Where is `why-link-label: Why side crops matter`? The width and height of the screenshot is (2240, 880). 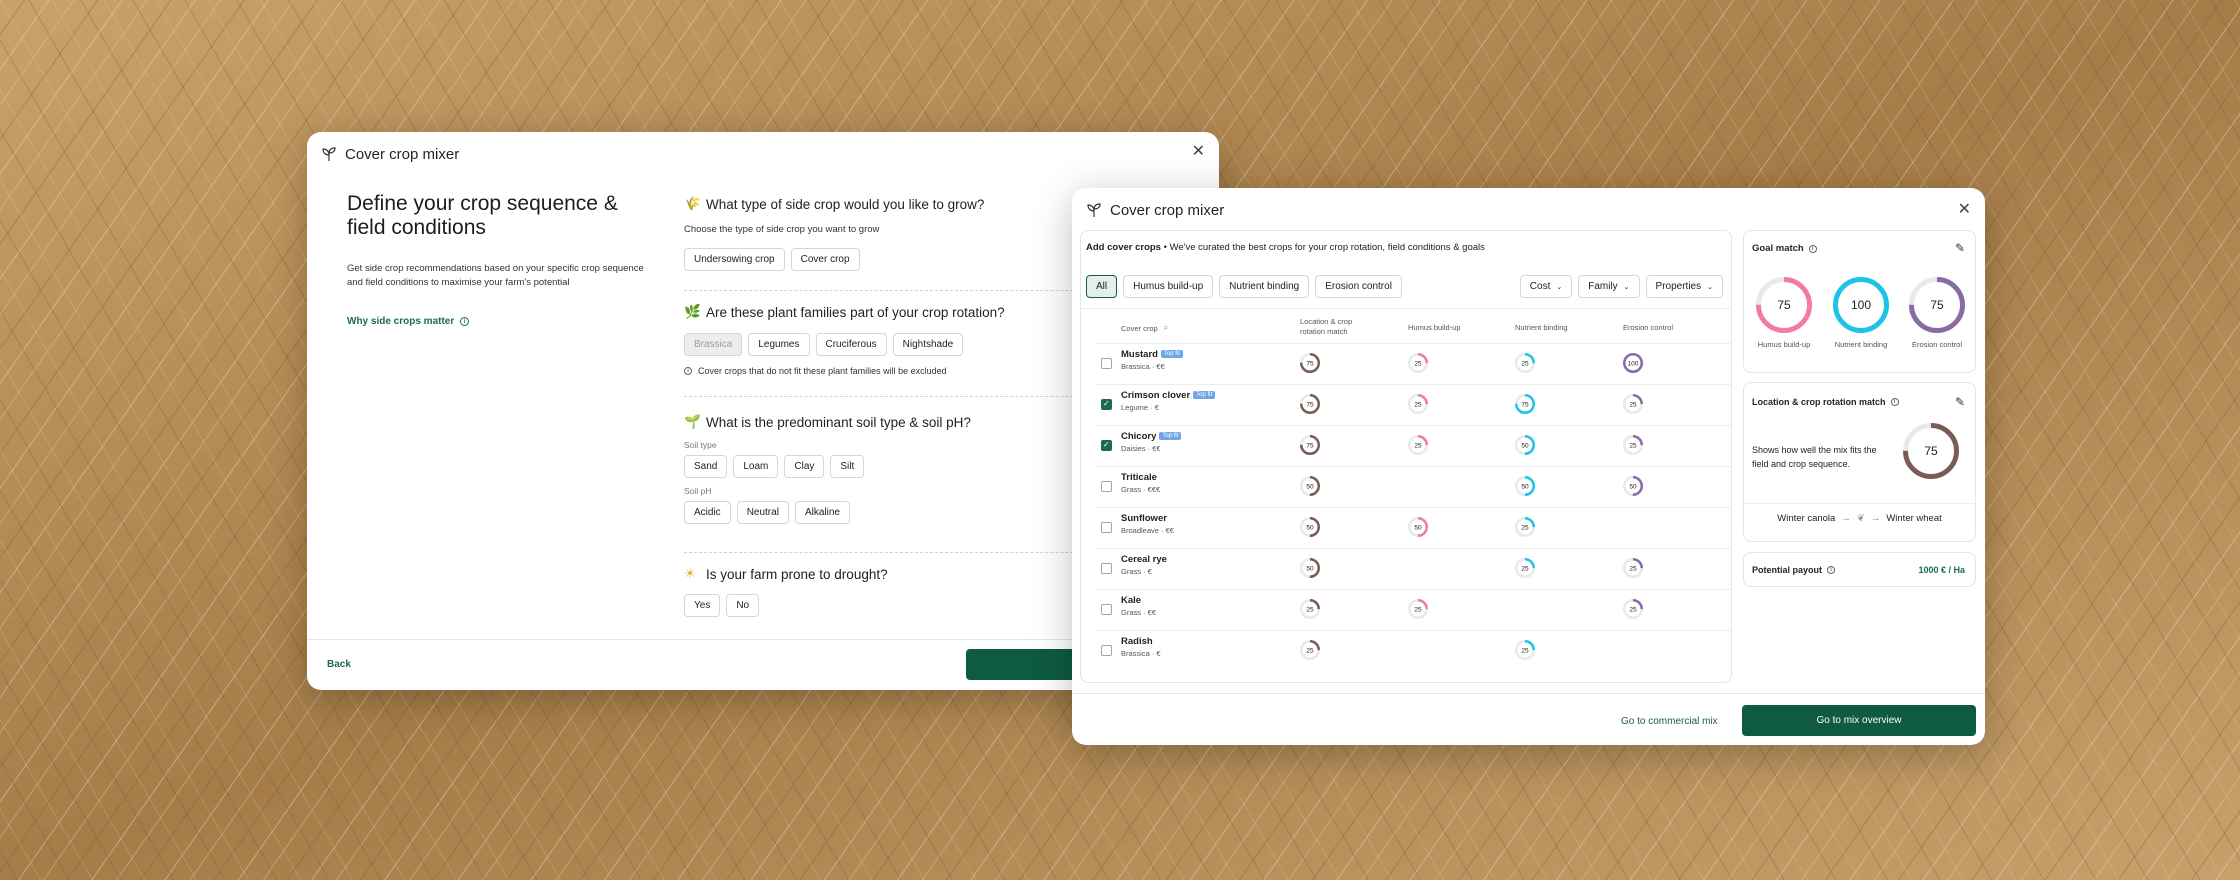 why-link-label: Why side crops matter is located at coordinates (401, 321).